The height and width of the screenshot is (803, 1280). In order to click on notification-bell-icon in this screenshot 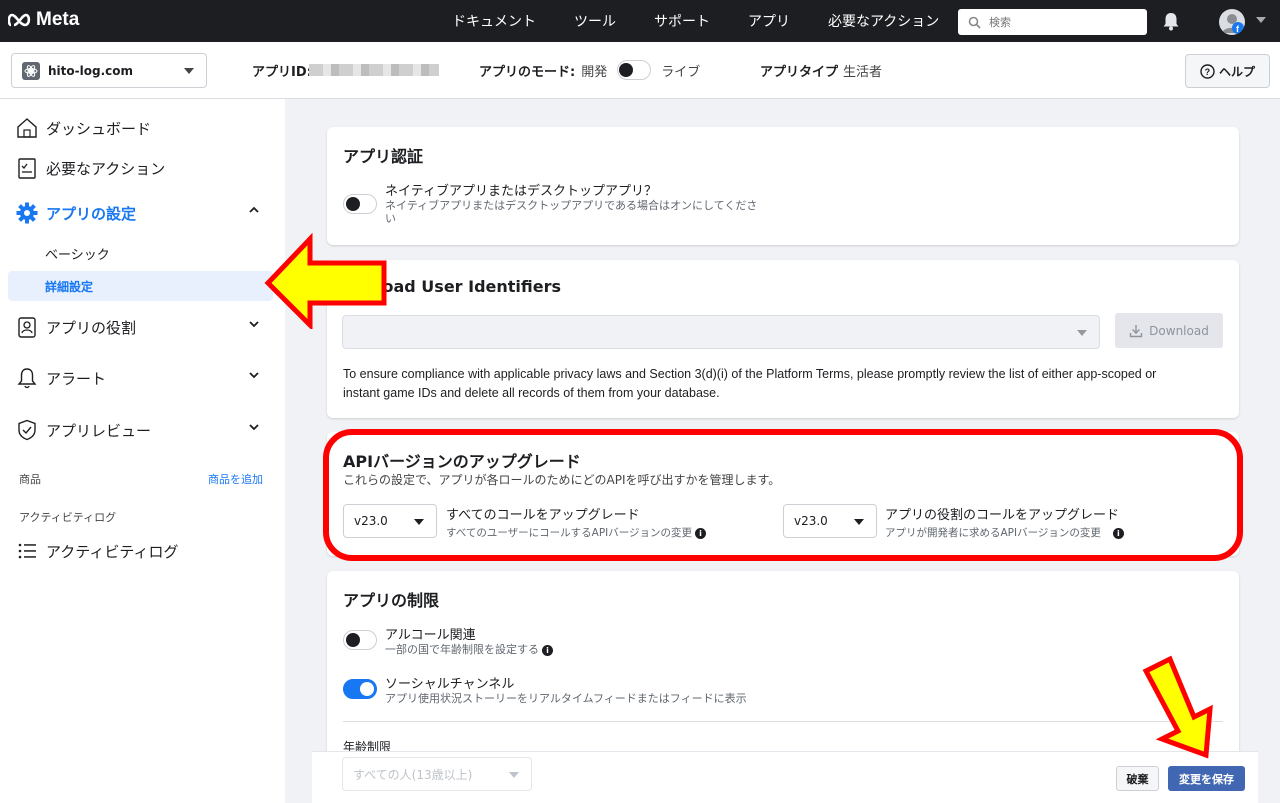, I will do `click(1171, 23)`.